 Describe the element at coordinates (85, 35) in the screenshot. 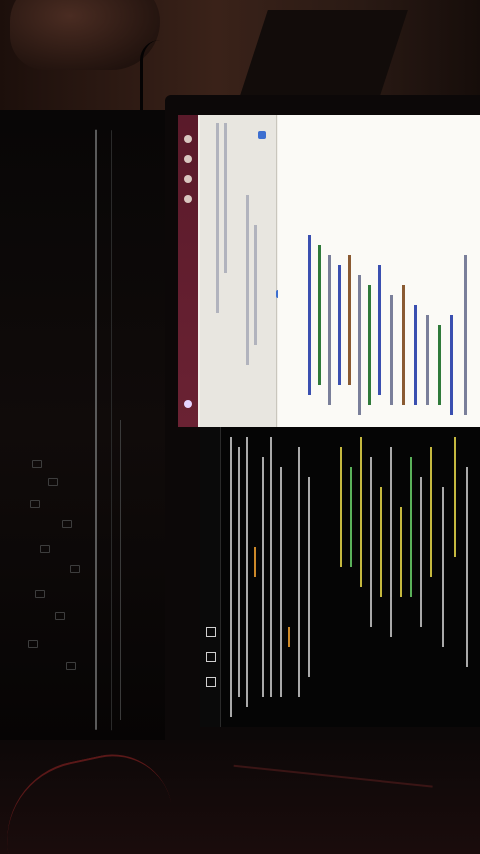

I see `hand-shadow` at that location.